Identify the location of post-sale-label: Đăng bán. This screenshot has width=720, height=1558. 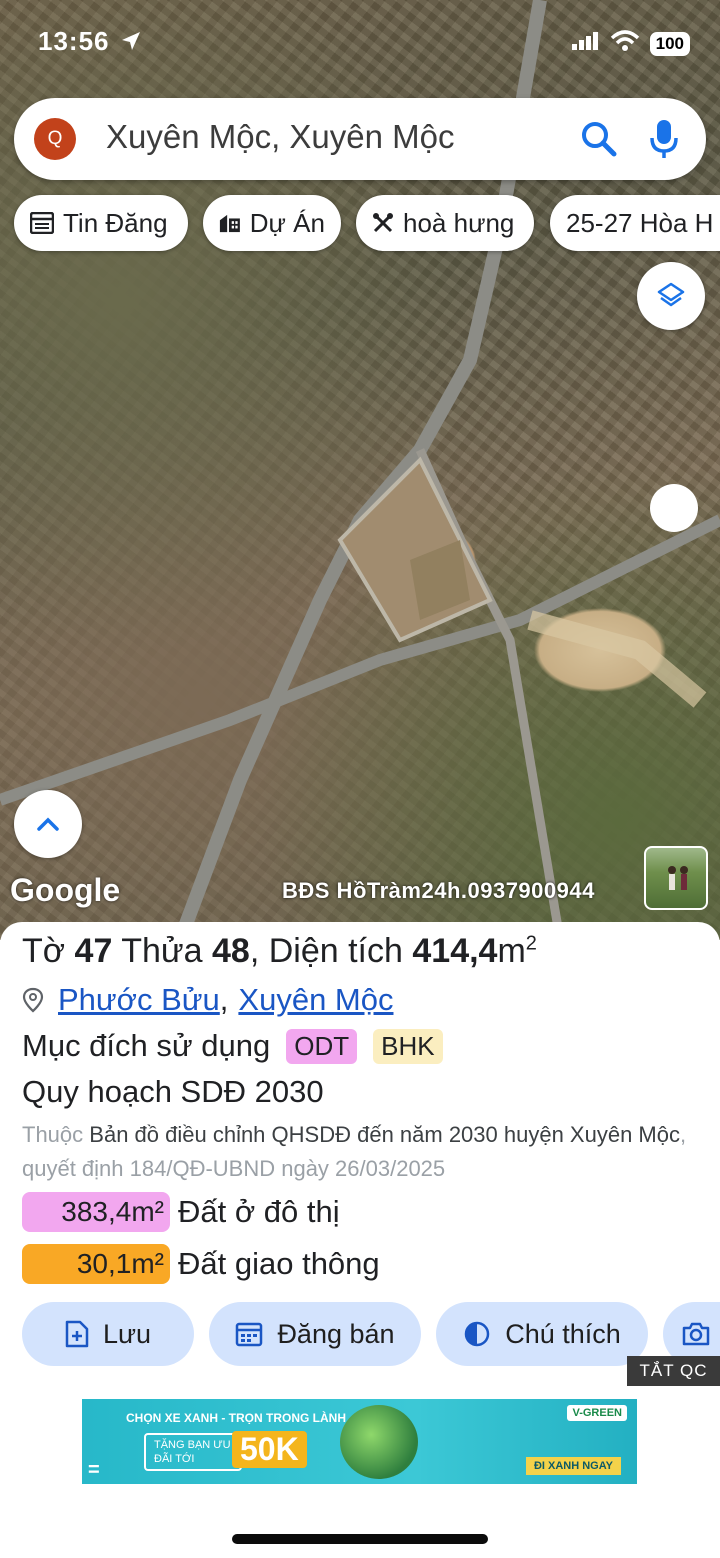
(336, 1333).